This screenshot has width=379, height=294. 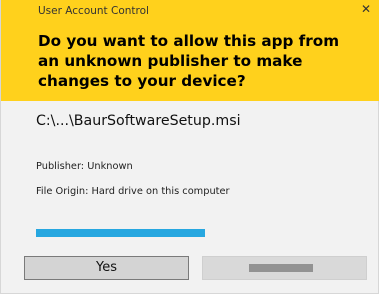 I want to click on yes-button: Yes, so click(x=106, y=268).